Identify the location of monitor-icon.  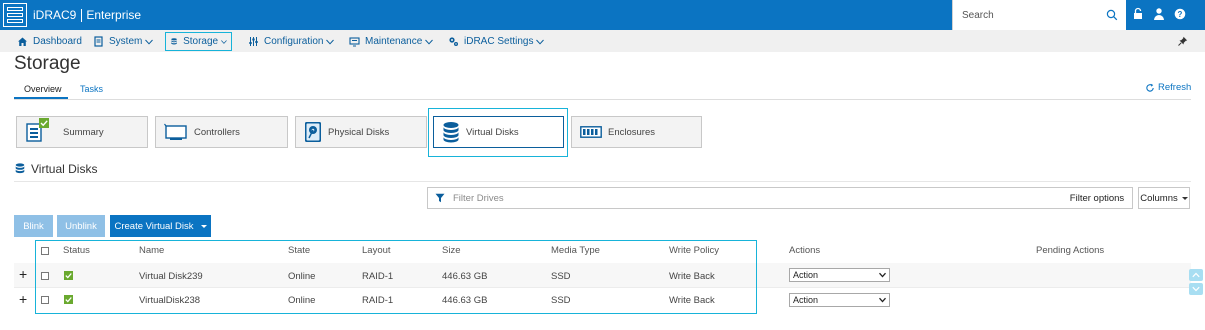
(354, 42).